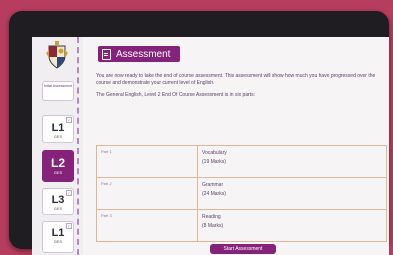  I want to click on part-name: Grammar, so click(213, 185).